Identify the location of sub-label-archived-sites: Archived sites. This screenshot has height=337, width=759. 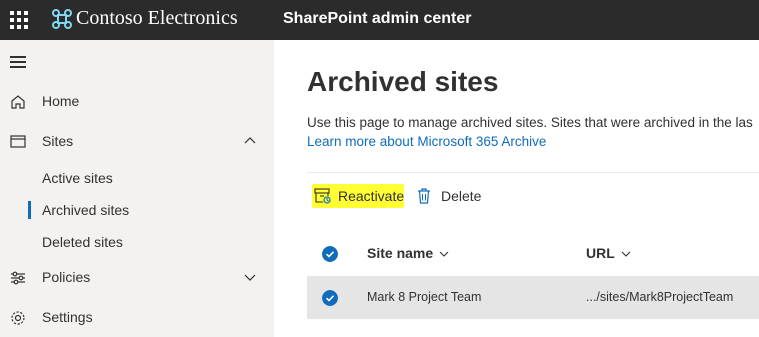
(86, 210).